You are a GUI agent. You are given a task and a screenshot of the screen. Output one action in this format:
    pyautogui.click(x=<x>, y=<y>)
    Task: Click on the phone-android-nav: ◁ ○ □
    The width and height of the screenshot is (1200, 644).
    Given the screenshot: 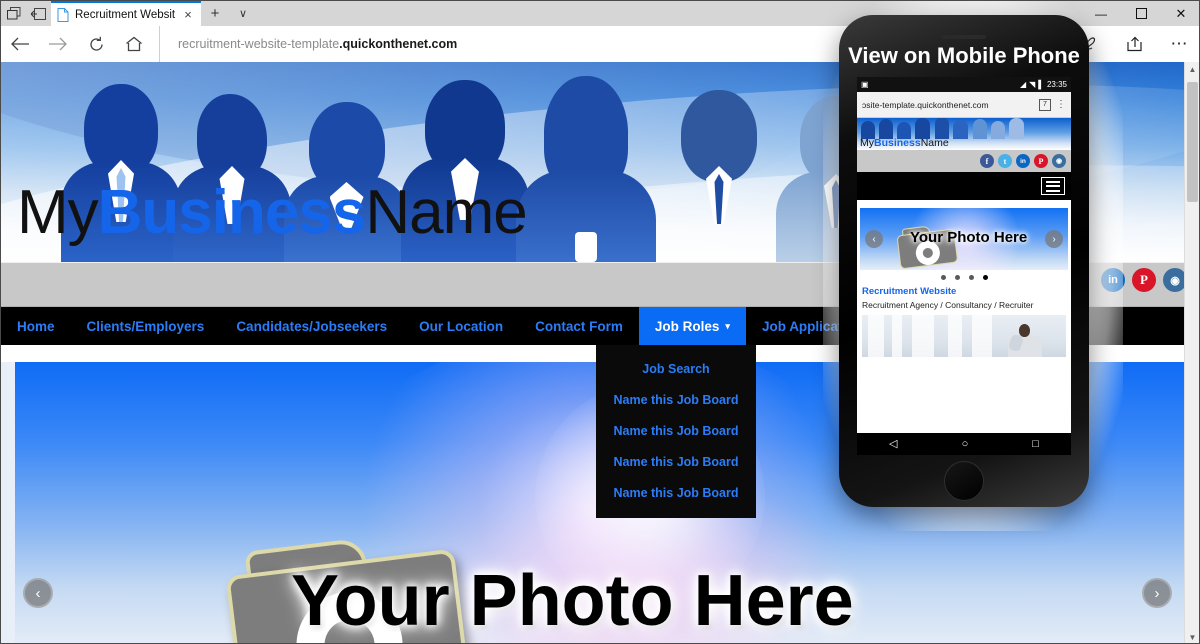 What is the action you would take?
    pyautogui.click(x=964, y=444)
    